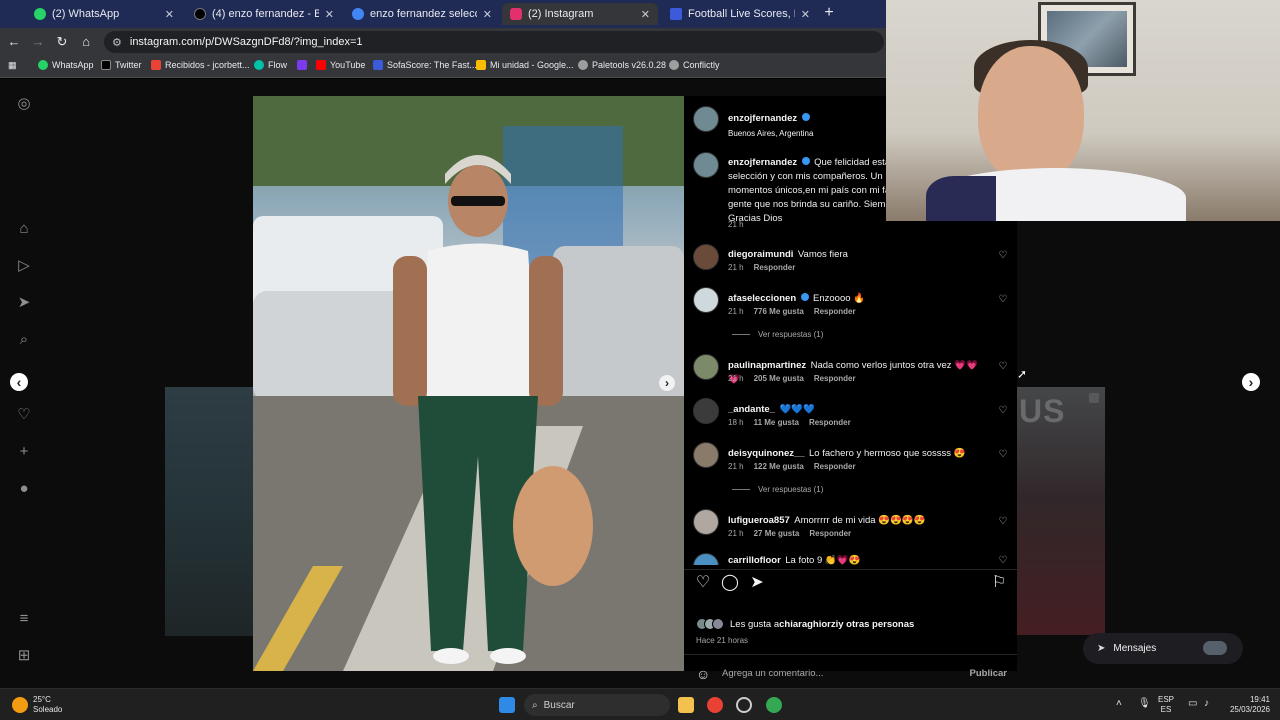 The height and width of the screenshot is (720, 1280). Describe the element at coordinates (47, 705) in the screenshot. I see `weather-widget: 25°C Soleado` at that location.